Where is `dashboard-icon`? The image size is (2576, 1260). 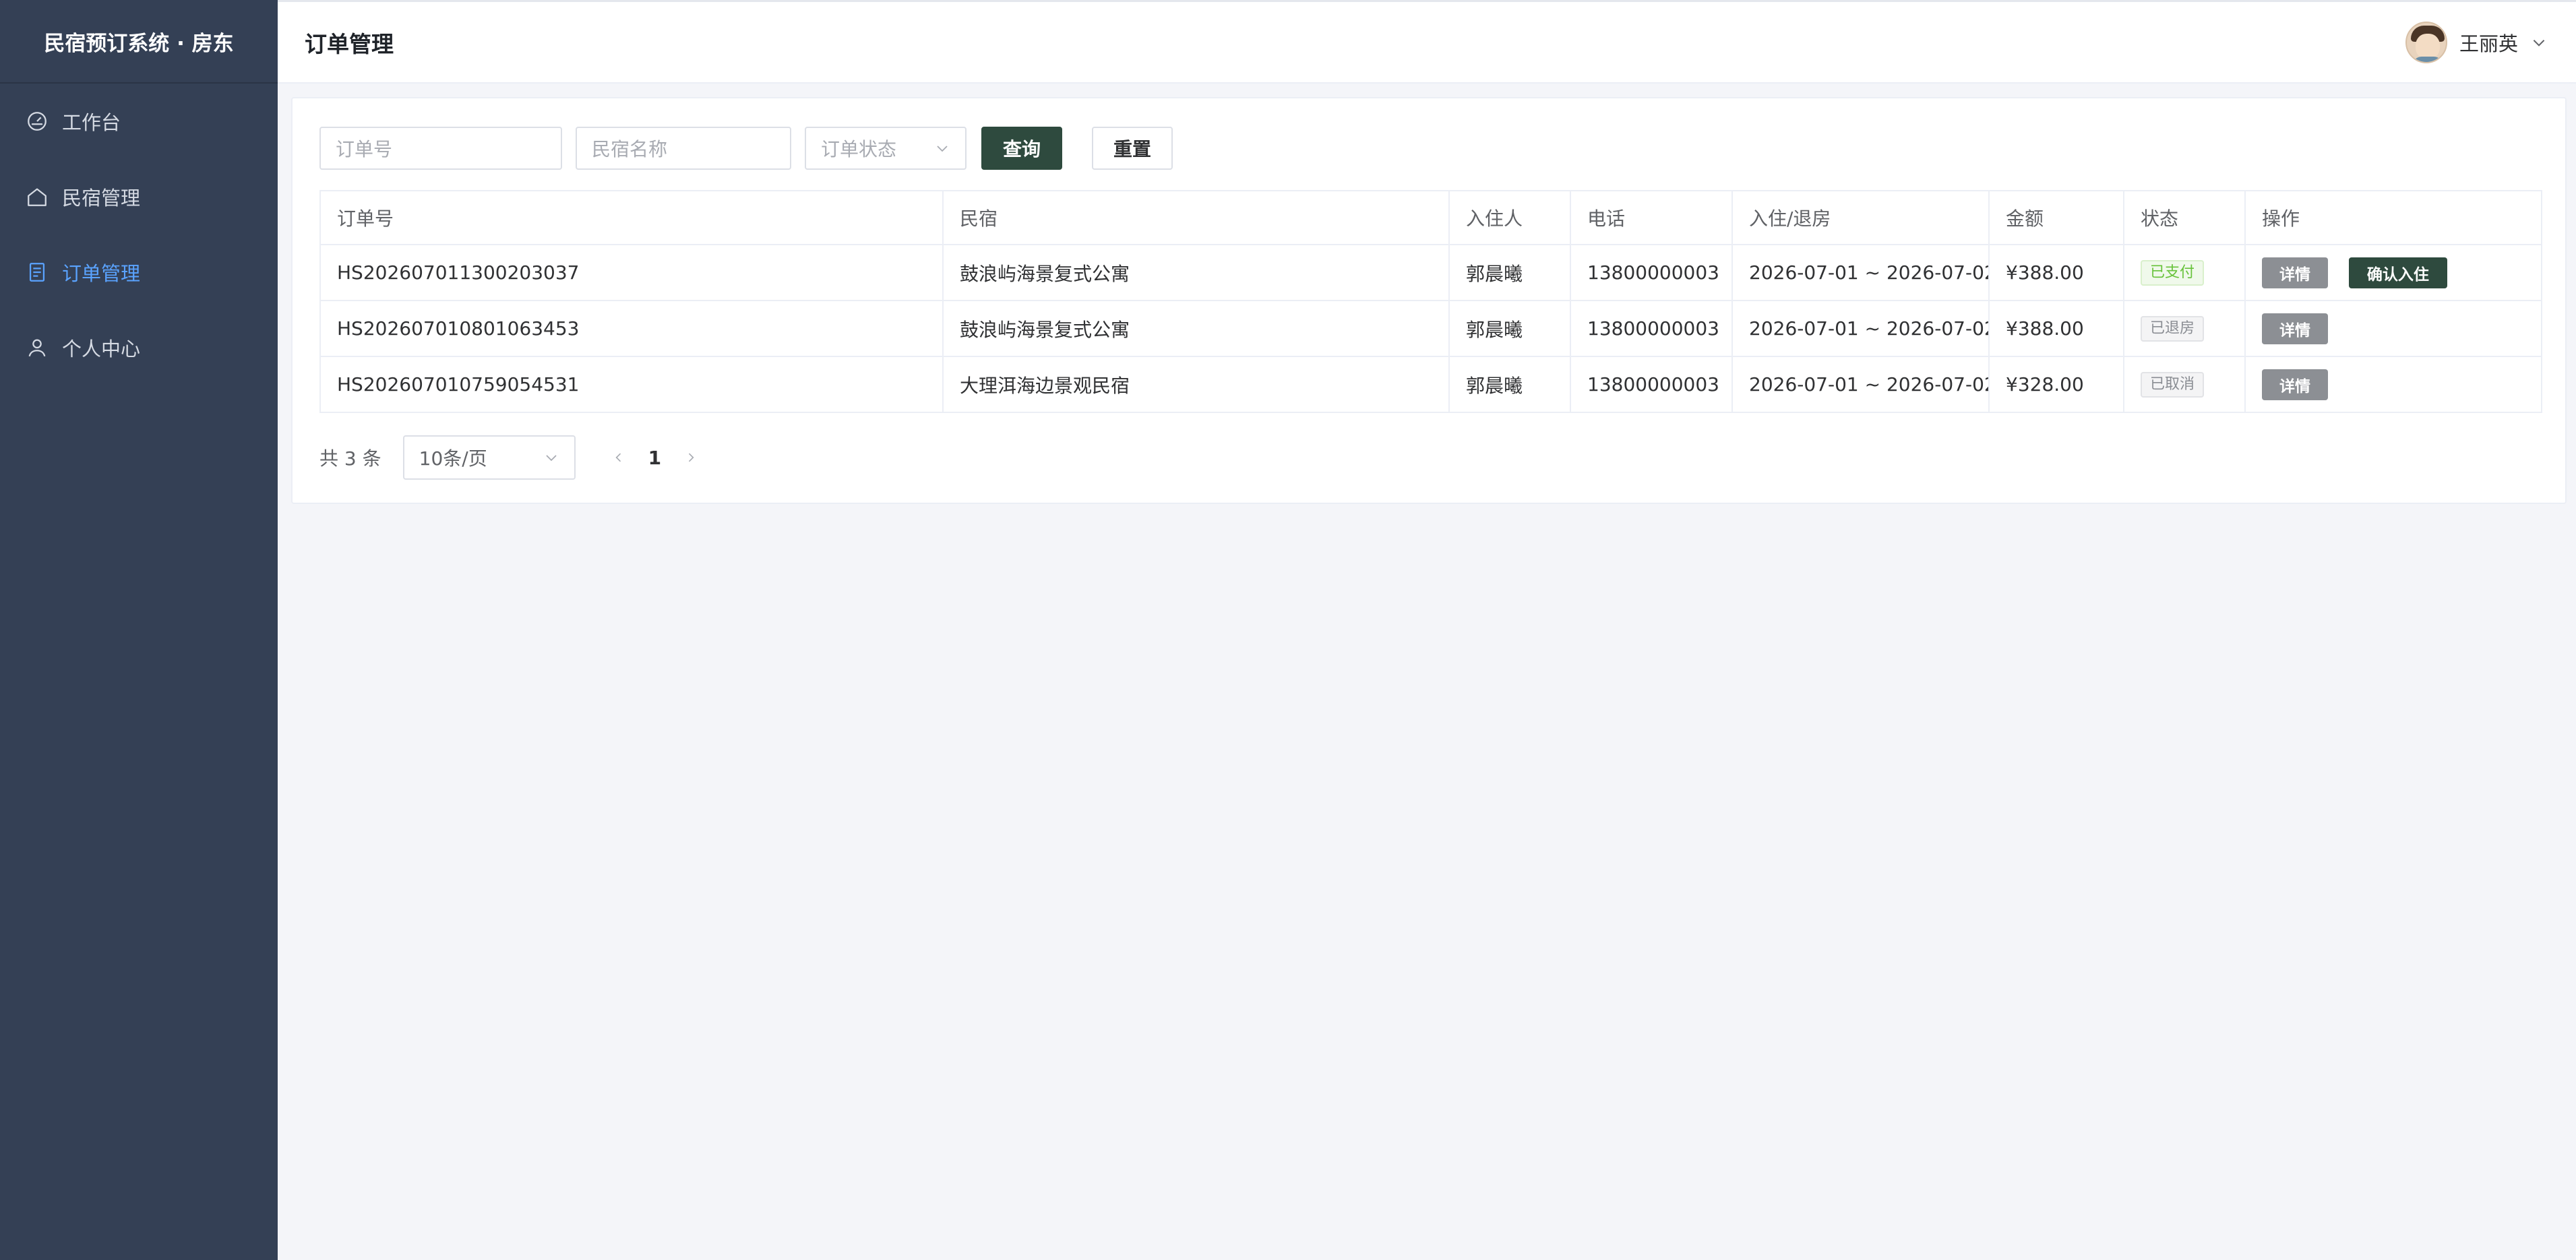 dashboard-icon is located at coordinates (38, 122).